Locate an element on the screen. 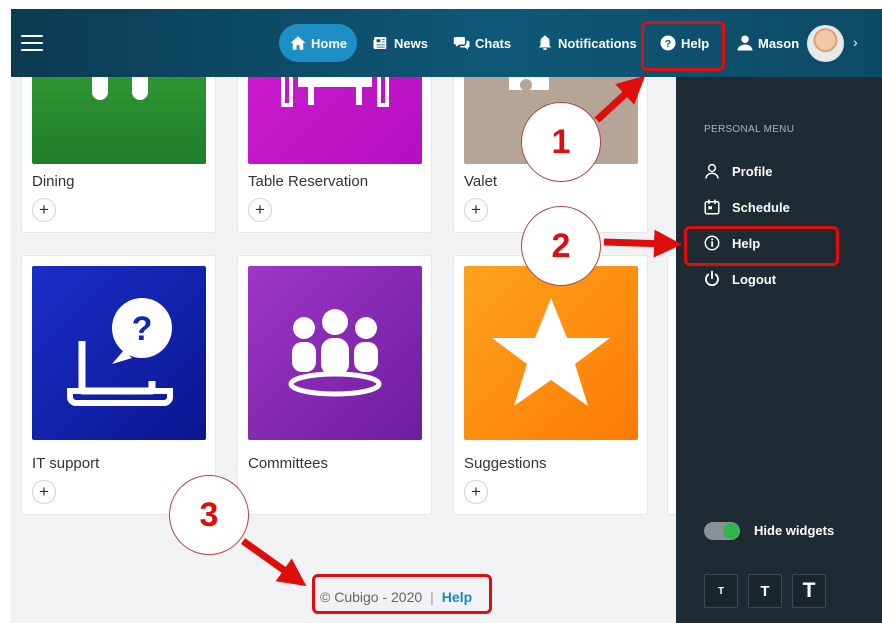 This screenshot has width=882, height=623. annotation-step-2: 2 is located at coordinates (561, 246).